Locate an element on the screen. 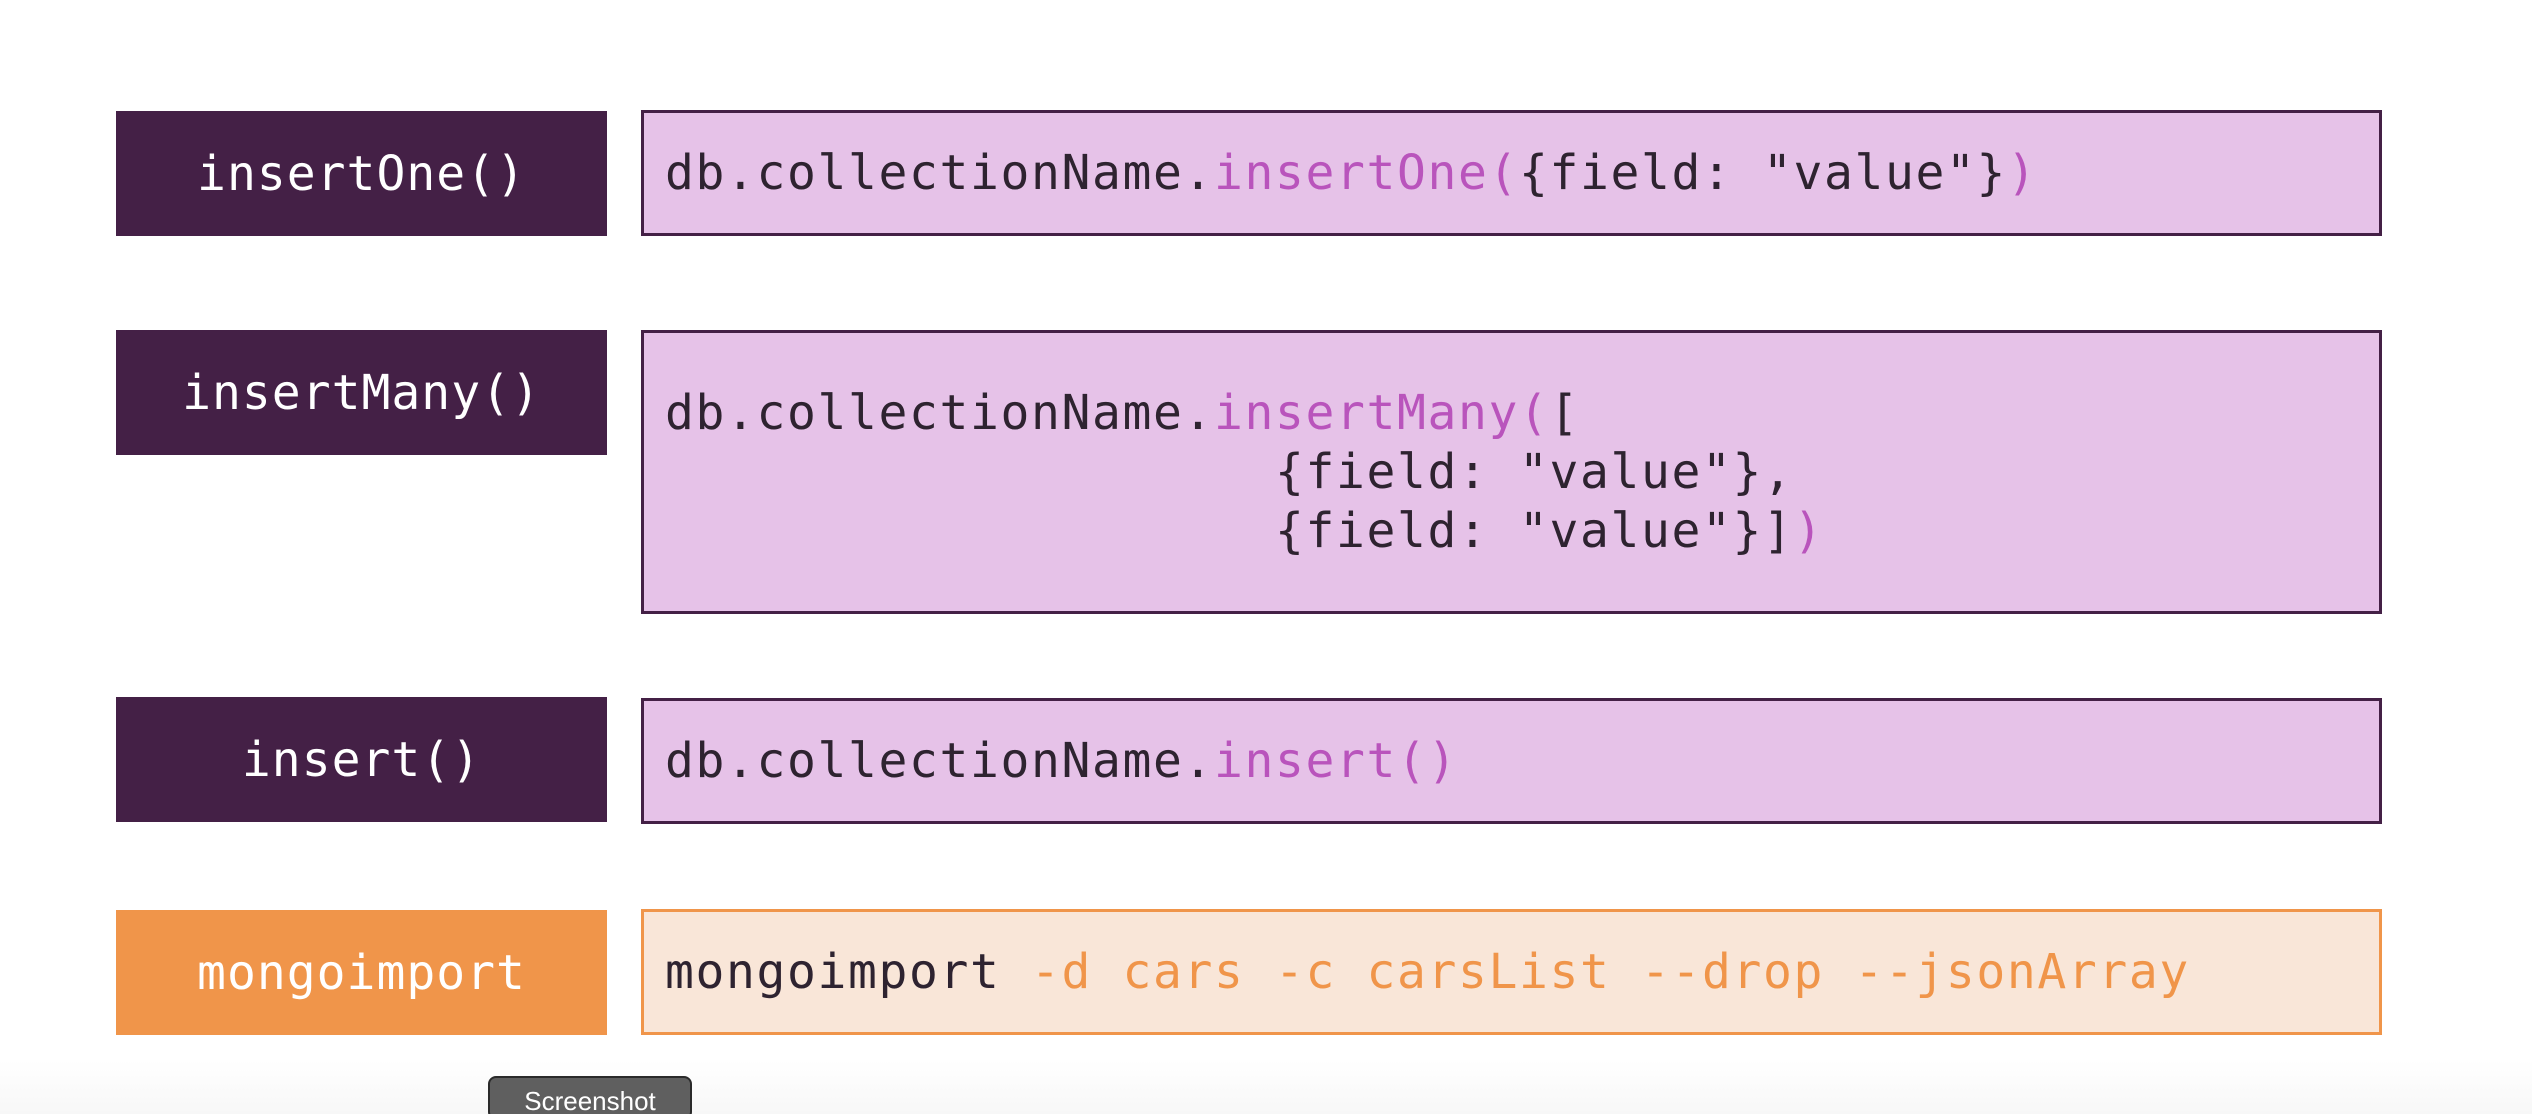 The width and height of the screenshot is (2532, 1114). bottom-bar is located at coordinates (1266, 1087).